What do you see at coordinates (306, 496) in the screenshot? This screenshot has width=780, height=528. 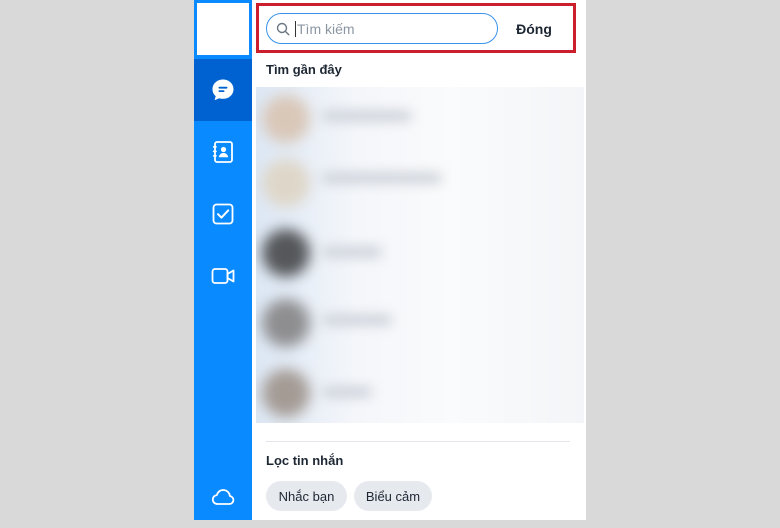 I see `filter-chip-mention: Nhắc bạn` at bounding box center [306, 496].